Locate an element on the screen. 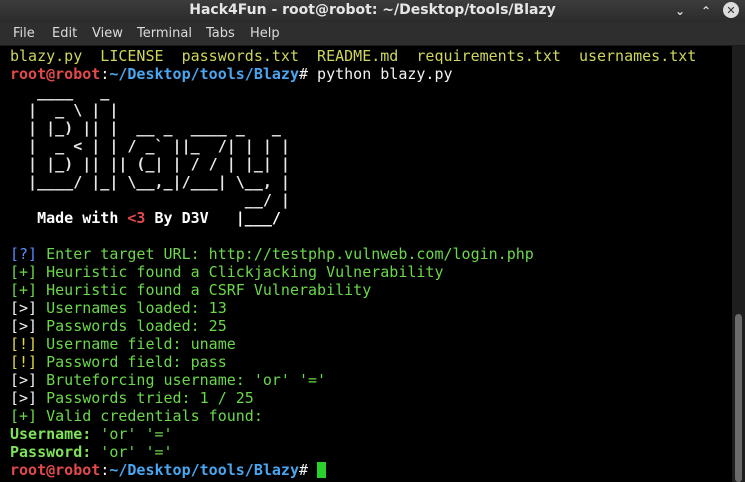 This screenshot has height=482, width=745. output-line: [>] Passwords loaded: 25 is located at coordinates (118, 326).